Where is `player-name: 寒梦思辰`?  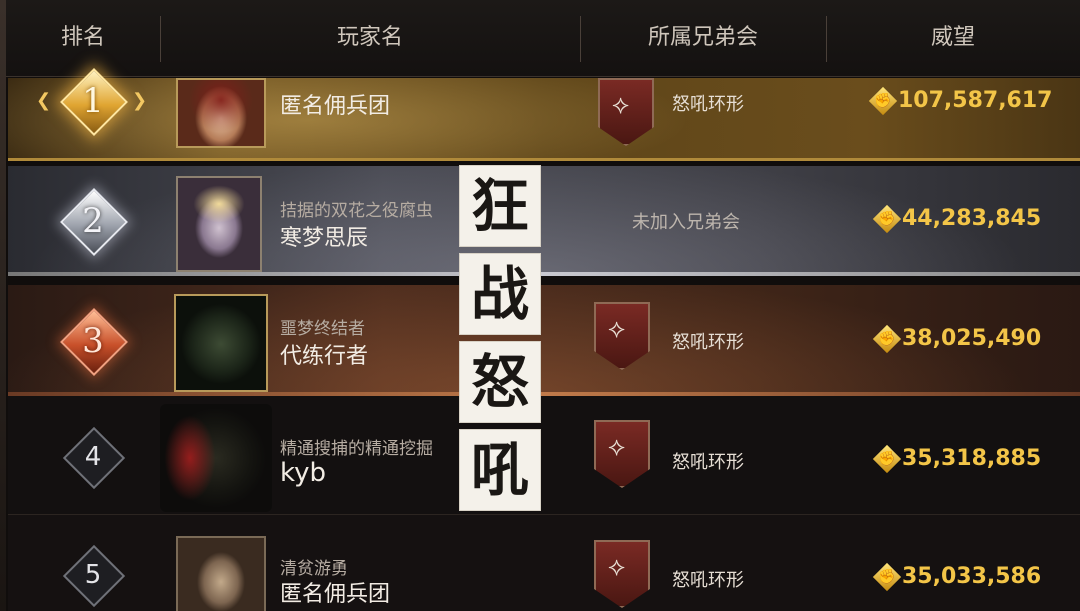 player-name: 寒梦思辰 is located at coordinates (324, 238).